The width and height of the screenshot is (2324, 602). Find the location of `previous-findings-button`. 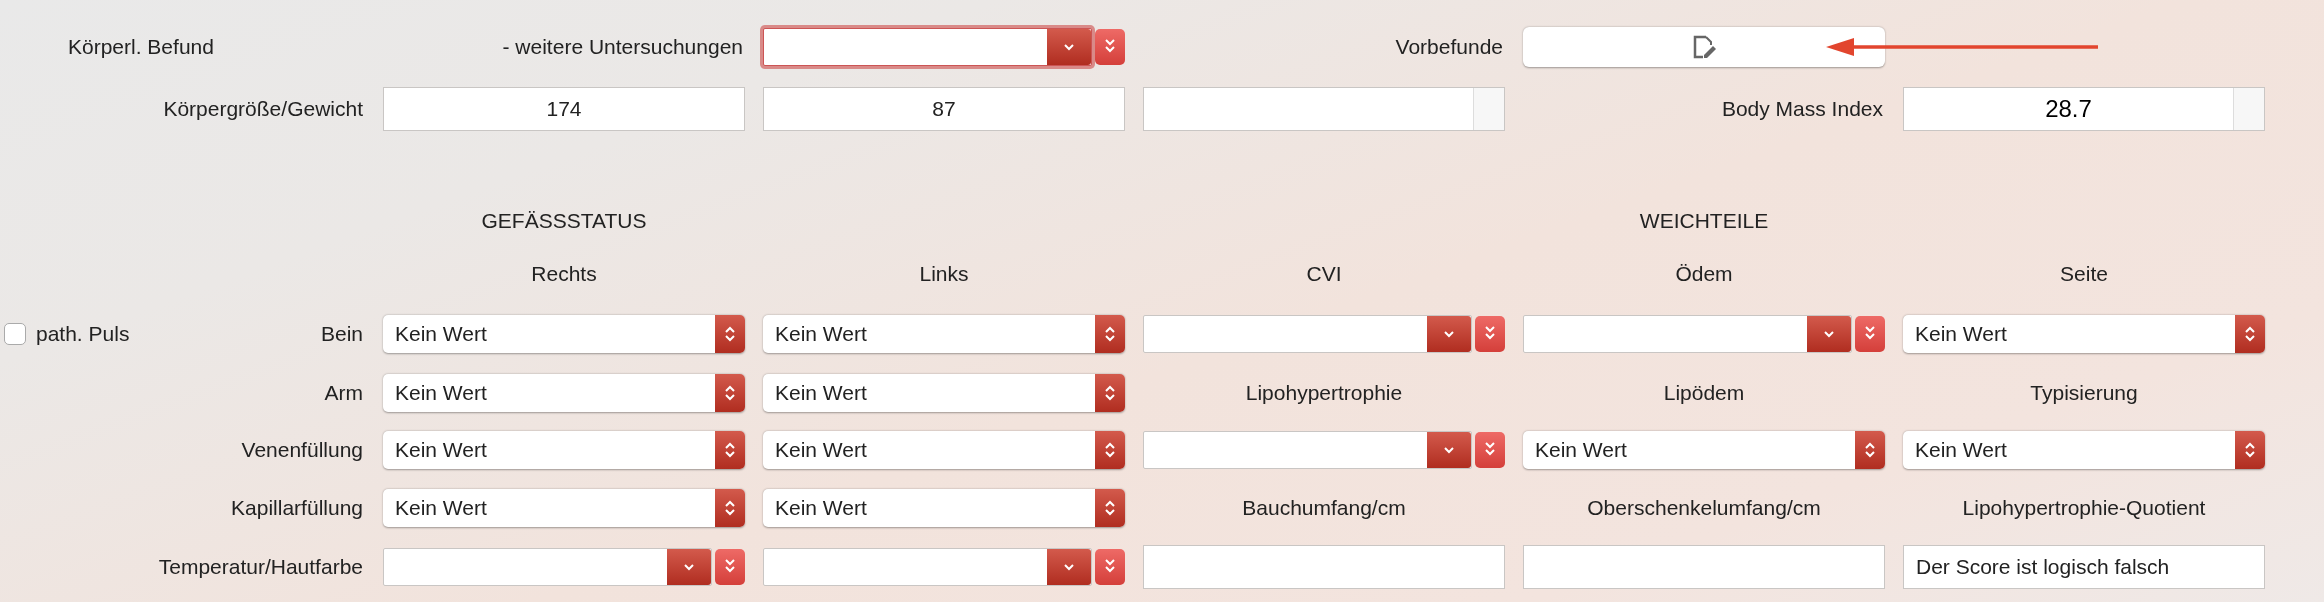

previous-findings-button is located at coordinates (1704, 47).